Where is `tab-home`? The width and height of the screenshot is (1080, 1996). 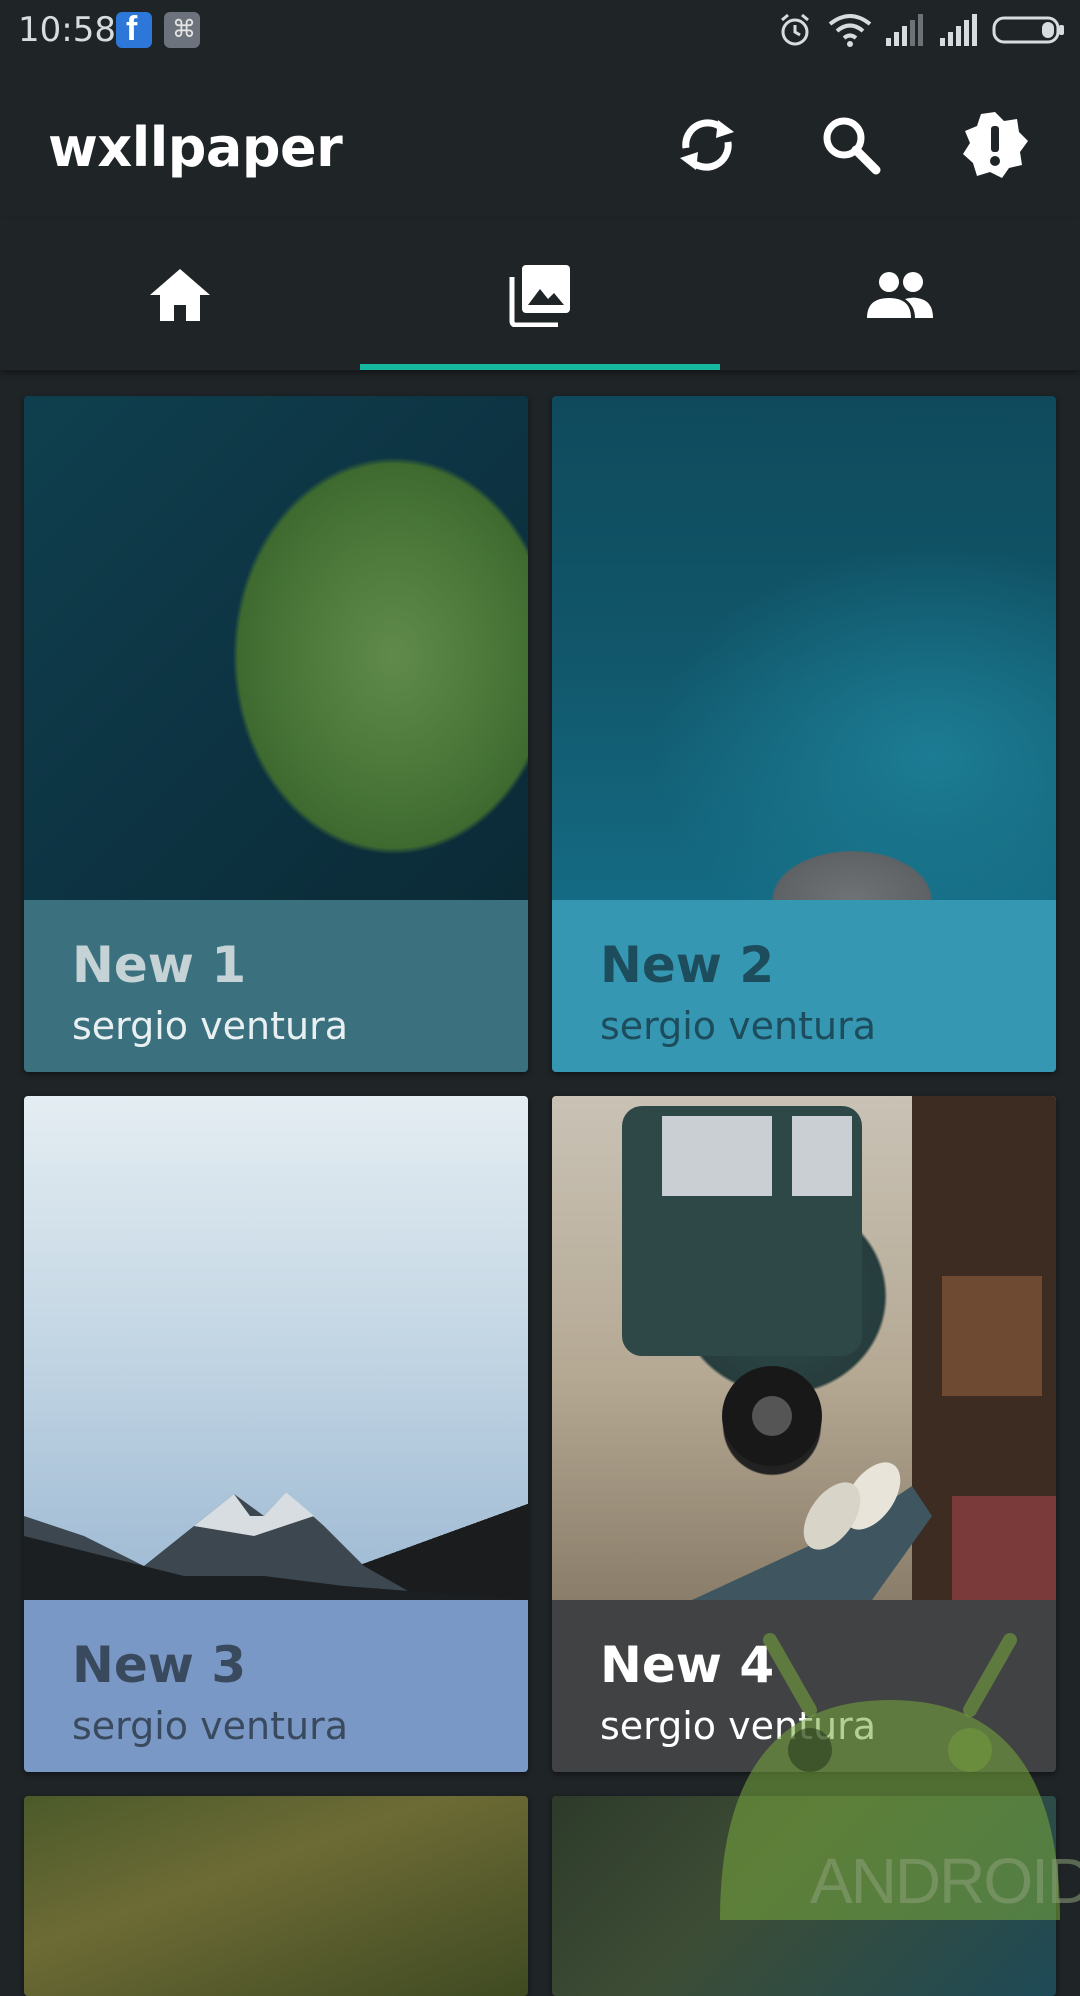 tab-home is located at coordinates (180, 295).